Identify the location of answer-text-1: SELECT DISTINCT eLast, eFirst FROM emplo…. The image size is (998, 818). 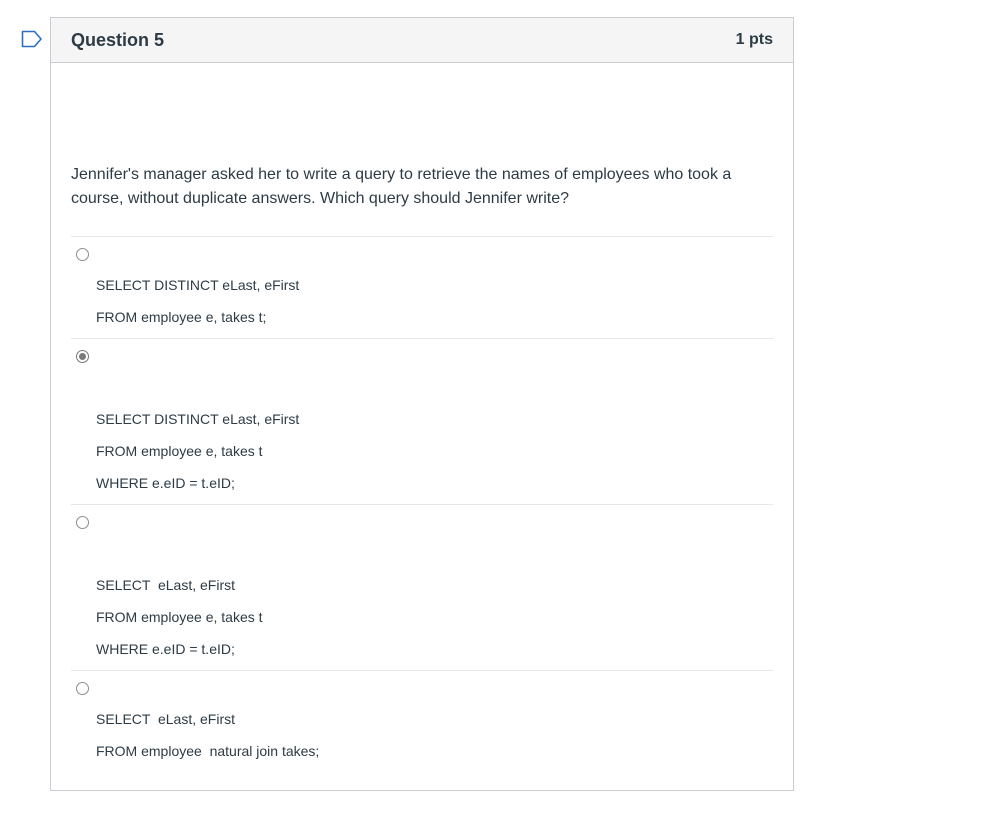
(197, 301).